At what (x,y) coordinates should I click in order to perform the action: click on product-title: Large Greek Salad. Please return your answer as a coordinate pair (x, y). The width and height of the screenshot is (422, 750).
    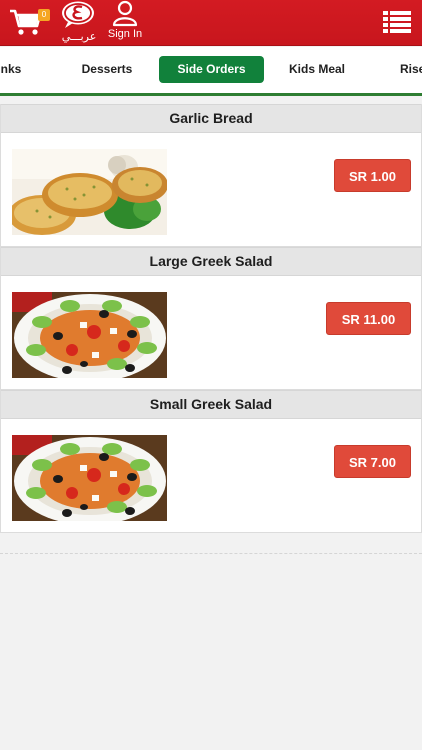
    Looking at the image, I should click on (211, 261).